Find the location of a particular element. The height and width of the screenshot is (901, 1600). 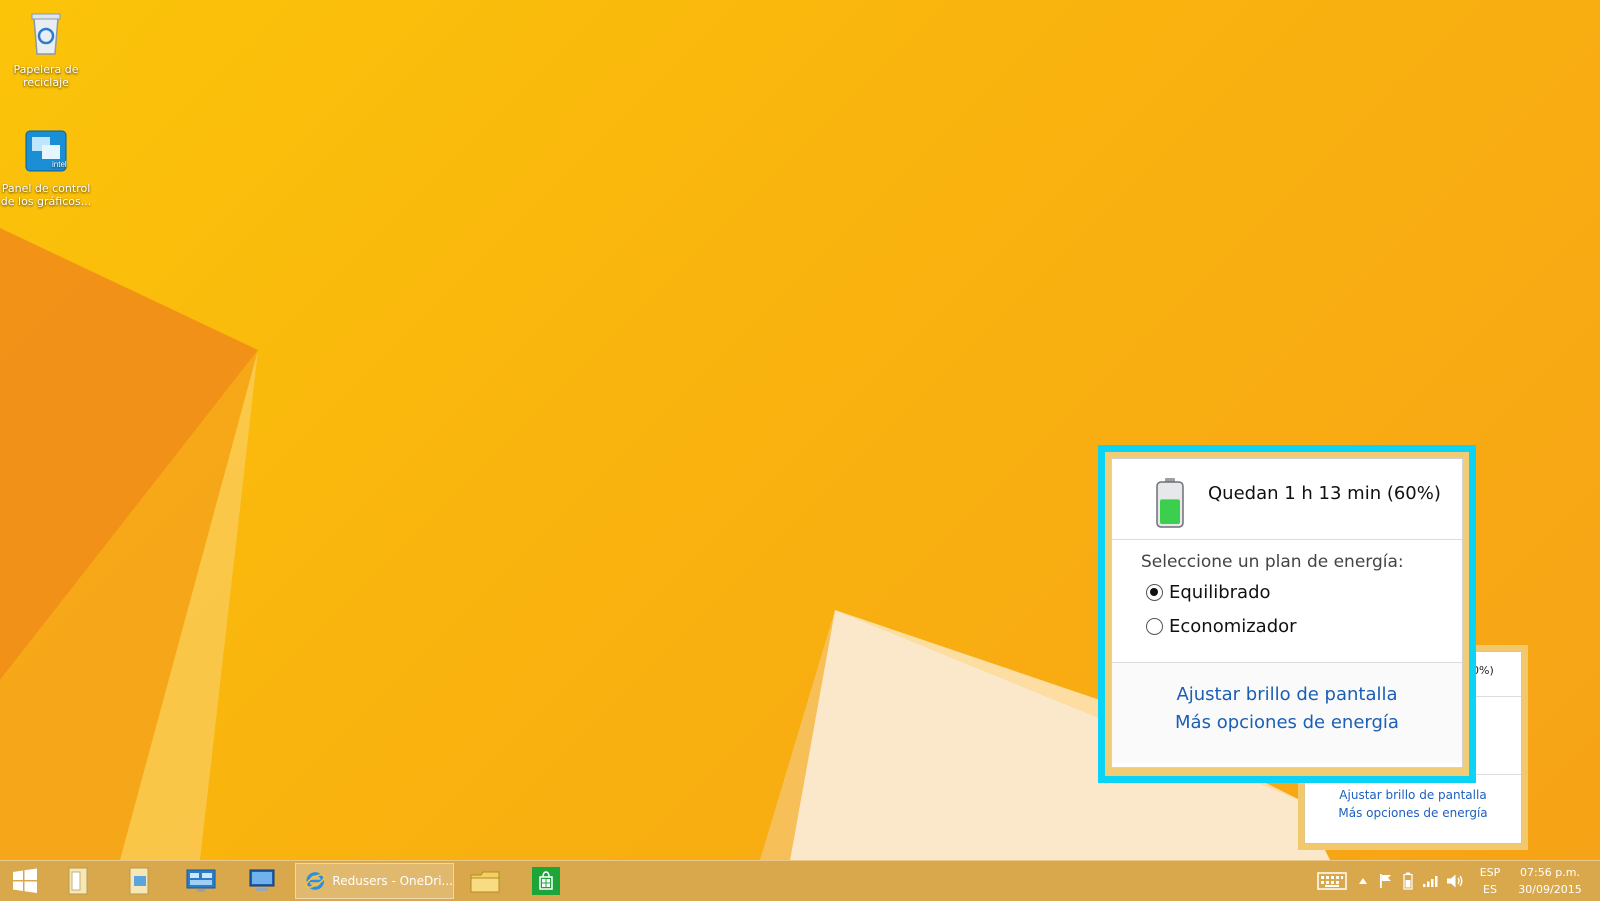

document-folder-icon is located at coordinates (78, 881).